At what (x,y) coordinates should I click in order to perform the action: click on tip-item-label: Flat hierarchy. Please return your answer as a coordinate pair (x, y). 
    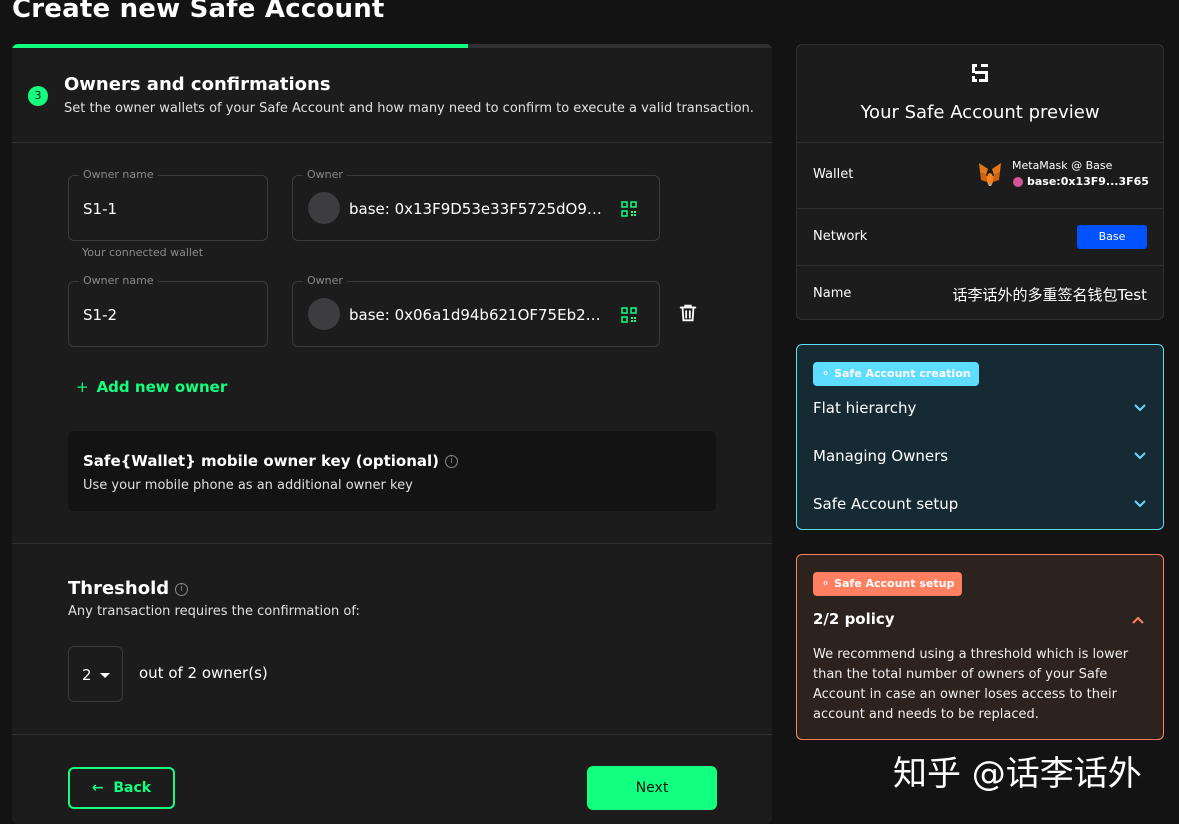
    Looking at the image, I should click on (865, 408).